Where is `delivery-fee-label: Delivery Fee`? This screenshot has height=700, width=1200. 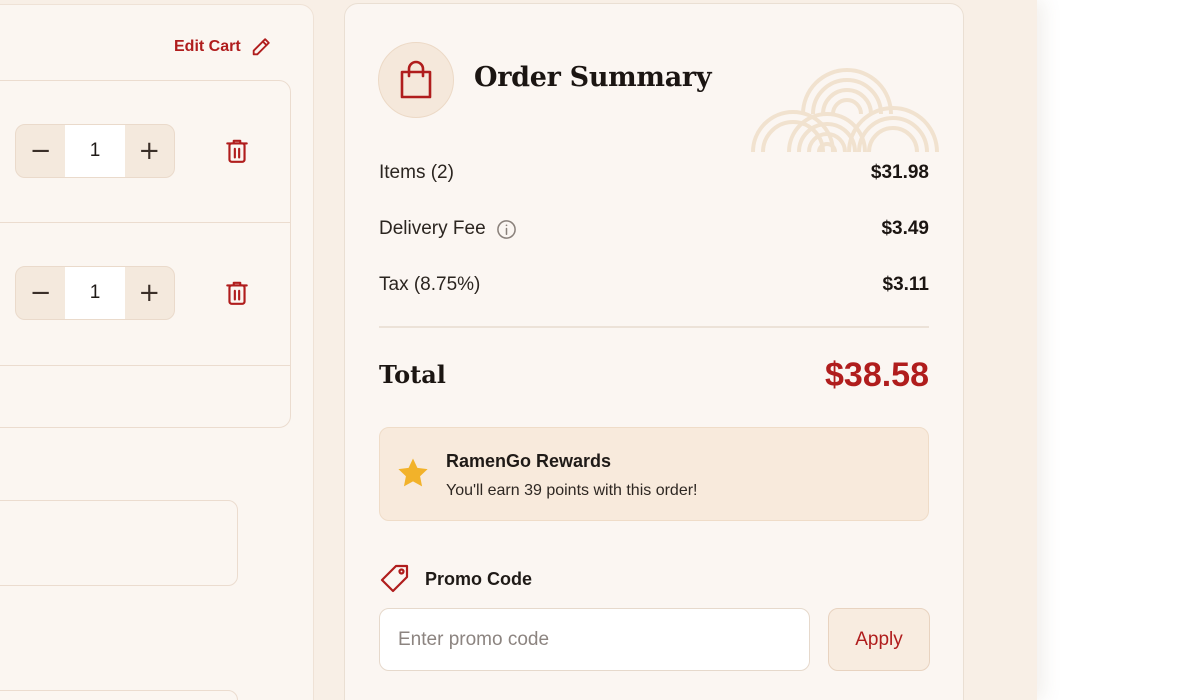 delivery-fee-label: Delivery Fee is located at coordinates (432, 228).